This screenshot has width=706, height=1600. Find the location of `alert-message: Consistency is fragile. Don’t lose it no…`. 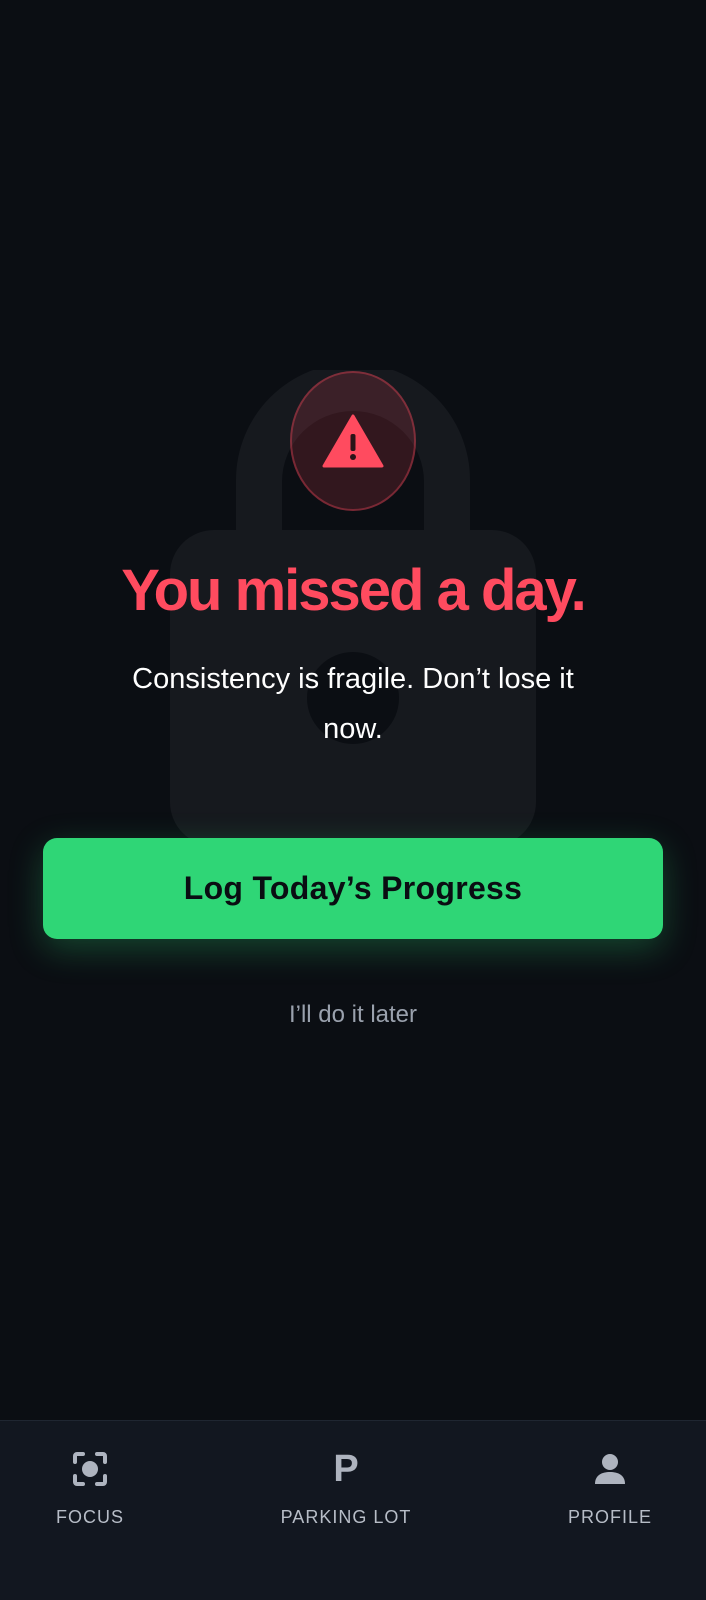

alert-message: Consistency is fragile. Don’t lose it no… is located at coordinates (353, 704).